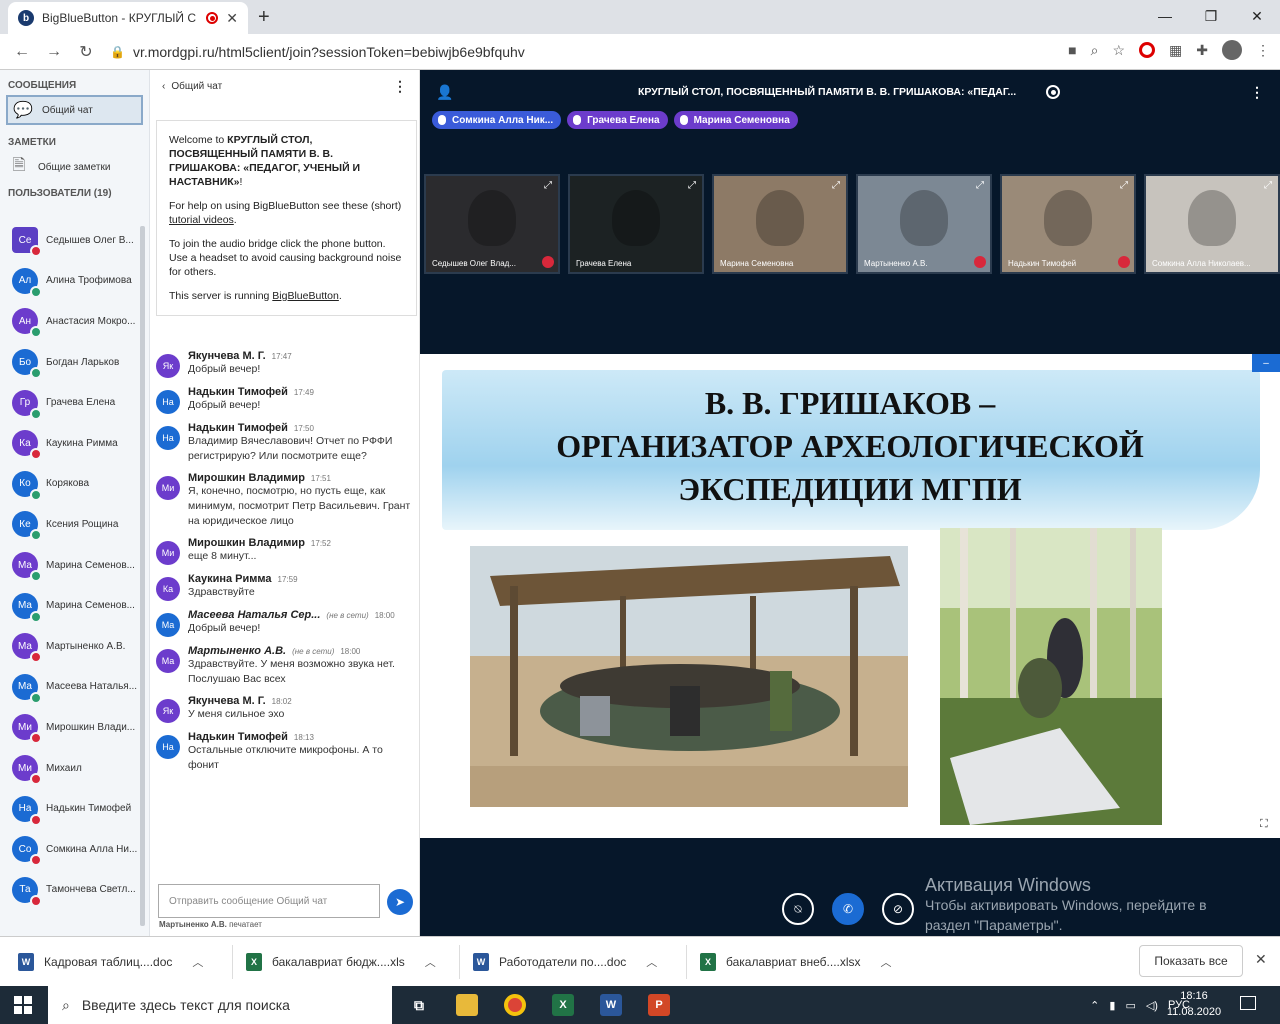  I want to click on close-tab-icon: ✕, so click(232, 18).